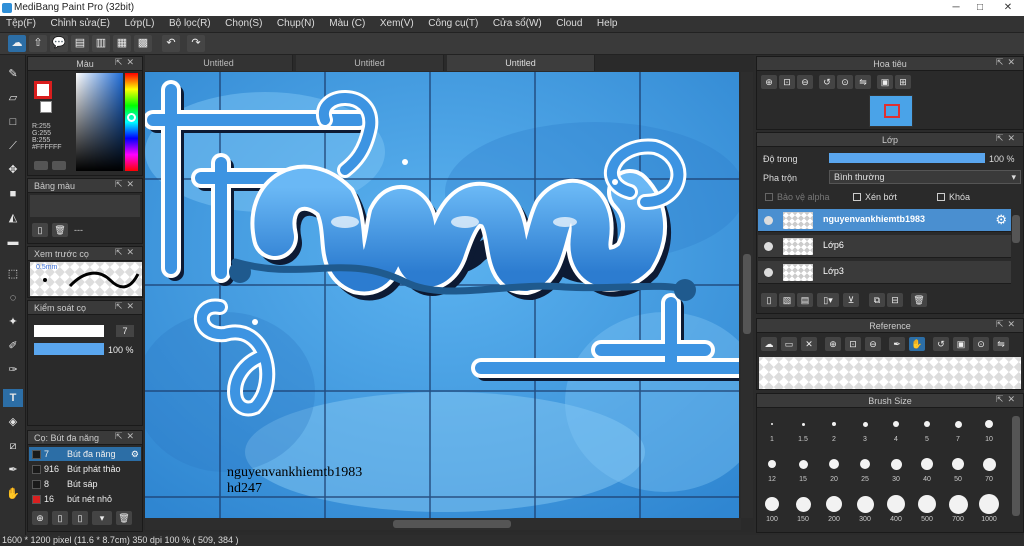 The width and height of the screenshot is (1024, 546). I want to click on navigator-thumbnail, so click(891, 111).